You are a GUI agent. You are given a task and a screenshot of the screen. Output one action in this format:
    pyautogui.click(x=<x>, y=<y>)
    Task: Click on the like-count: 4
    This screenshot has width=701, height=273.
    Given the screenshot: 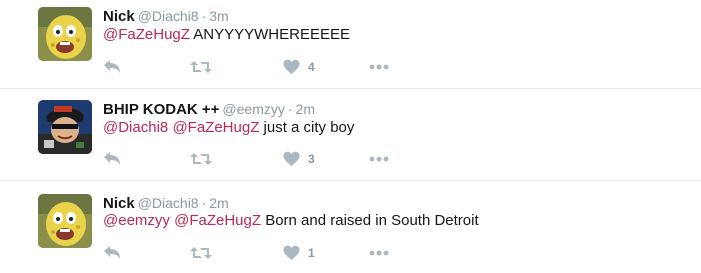 What is the action you would take?
    pyautogui.click(x=311, y=67)
    